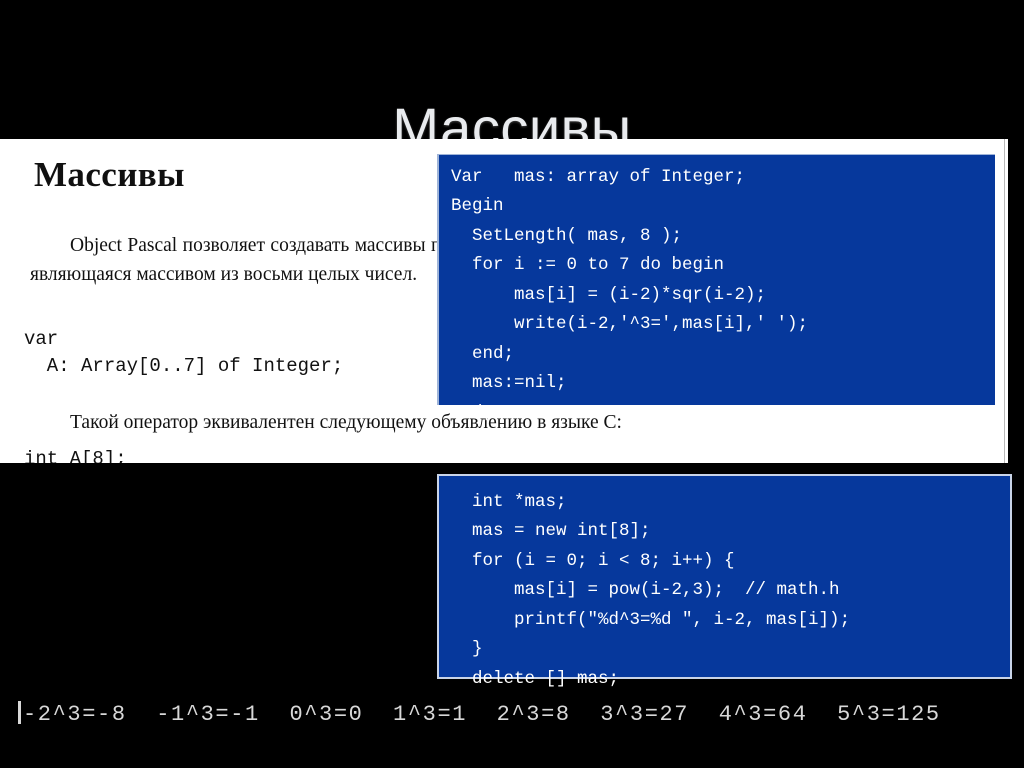 This screenshot has height=768, width=1024. I want to click on document-heading: Массивы, so click(109, 174).